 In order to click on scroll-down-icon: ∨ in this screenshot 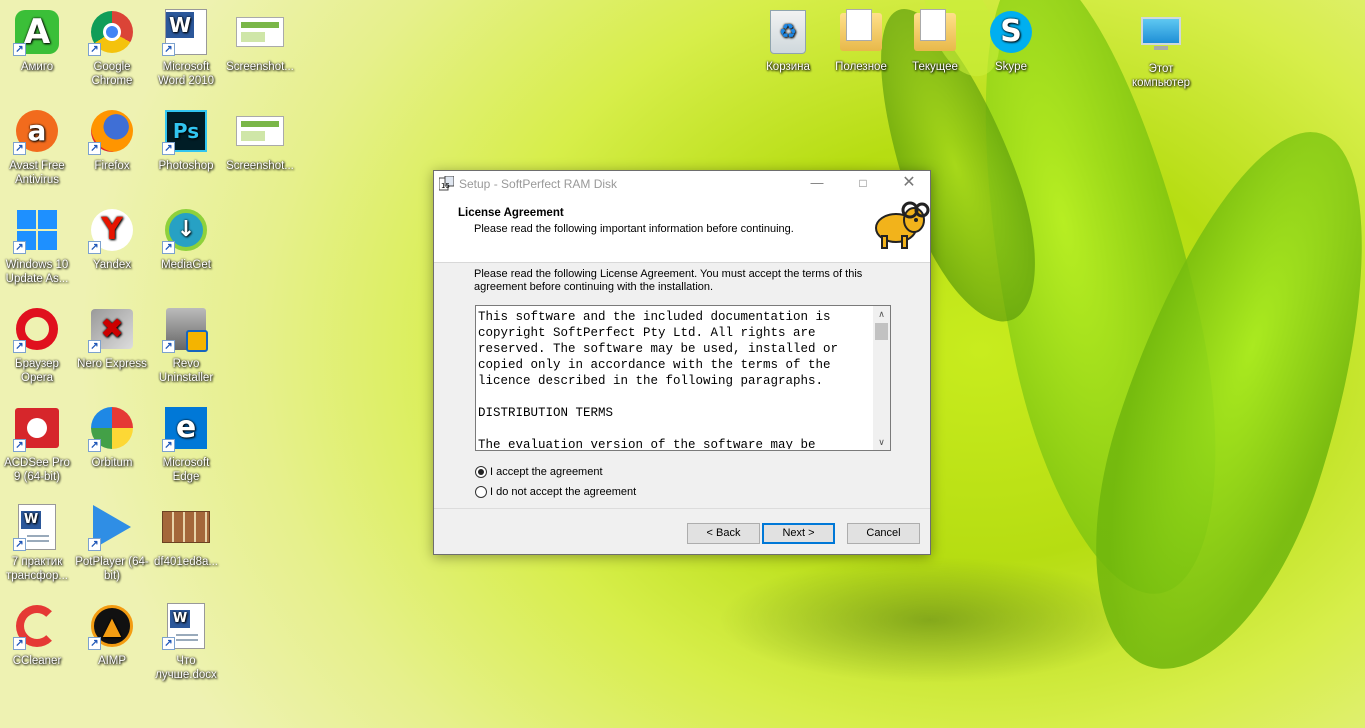, I will do `click(881, 442)`.